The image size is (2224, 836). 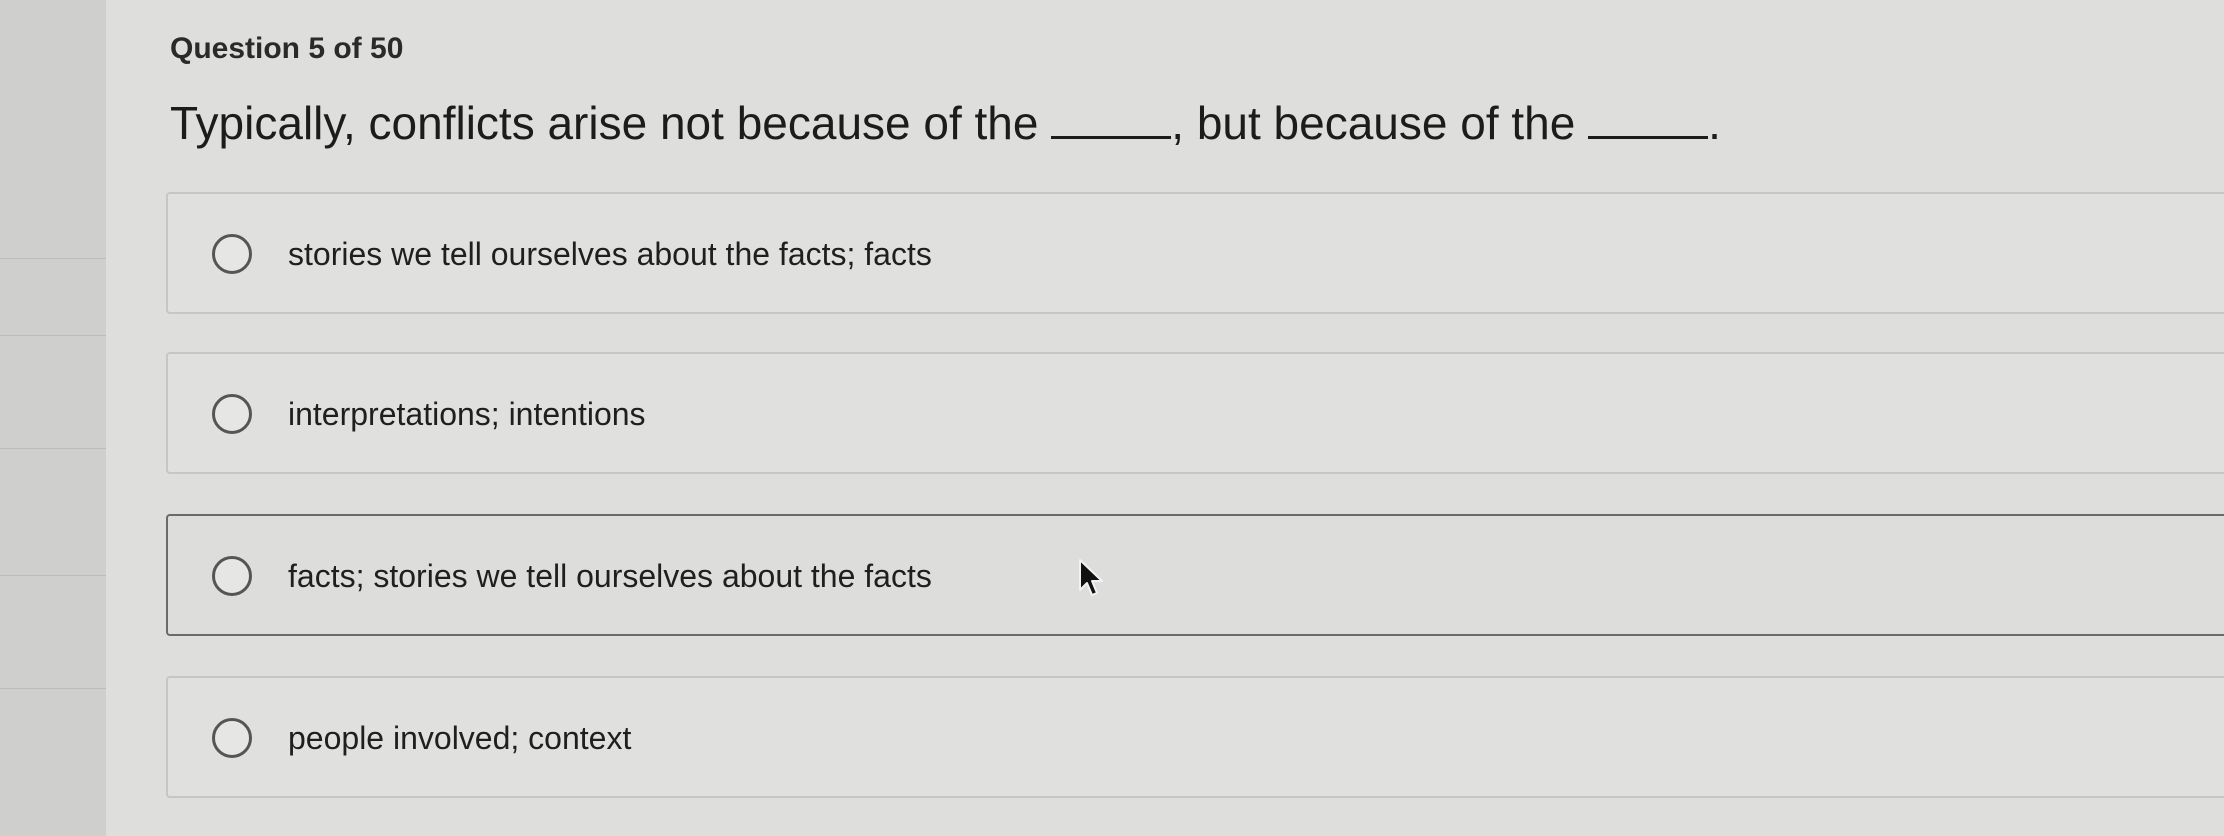 I want to click on question-text-part3: ., so click(x=1714, y=123).